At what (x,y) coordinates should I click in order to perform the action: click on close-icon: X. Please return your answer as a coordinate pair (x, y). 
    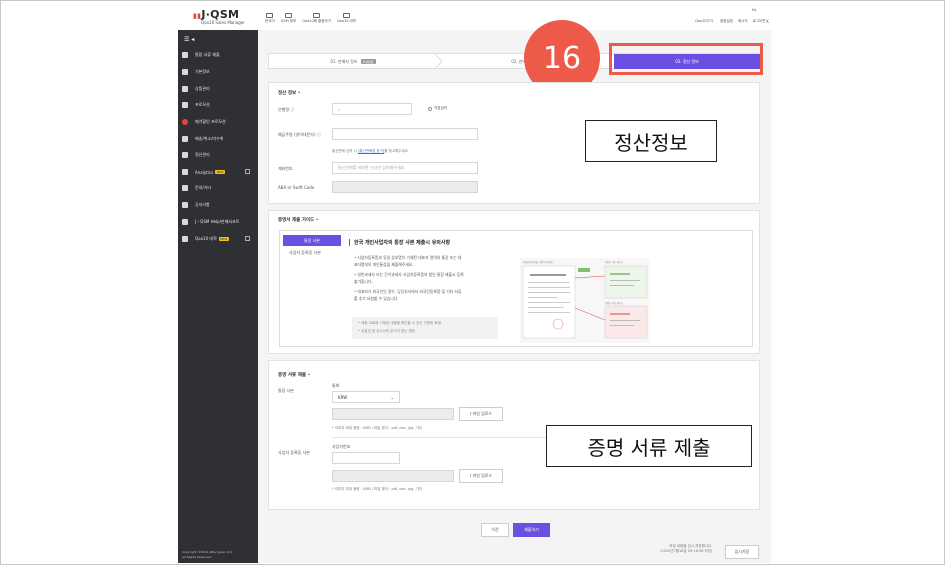
    Looking at the image, I should click on (767, 21).